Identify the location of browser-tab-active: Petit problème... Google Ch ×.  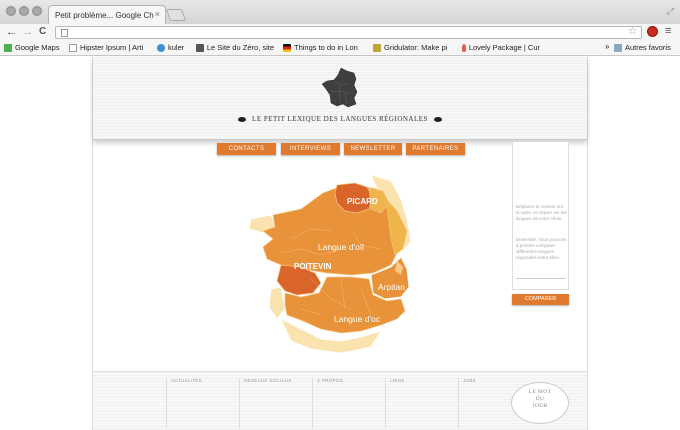
(107, 14).